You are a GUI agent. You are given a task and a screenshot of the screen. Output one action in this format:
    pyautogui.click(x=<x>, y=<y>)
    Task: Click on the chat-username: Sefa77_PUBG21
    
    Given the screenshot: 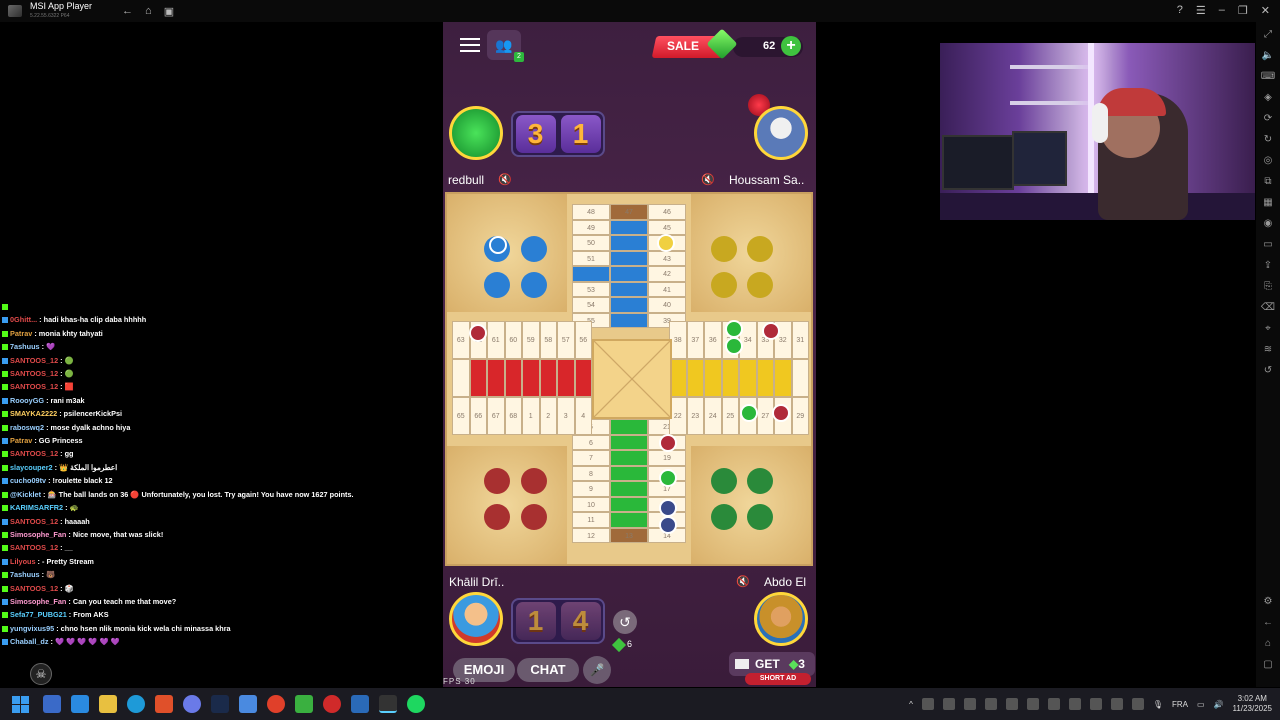 What is the action you would take?
    pyautogui.click(x=38, y=614)
    